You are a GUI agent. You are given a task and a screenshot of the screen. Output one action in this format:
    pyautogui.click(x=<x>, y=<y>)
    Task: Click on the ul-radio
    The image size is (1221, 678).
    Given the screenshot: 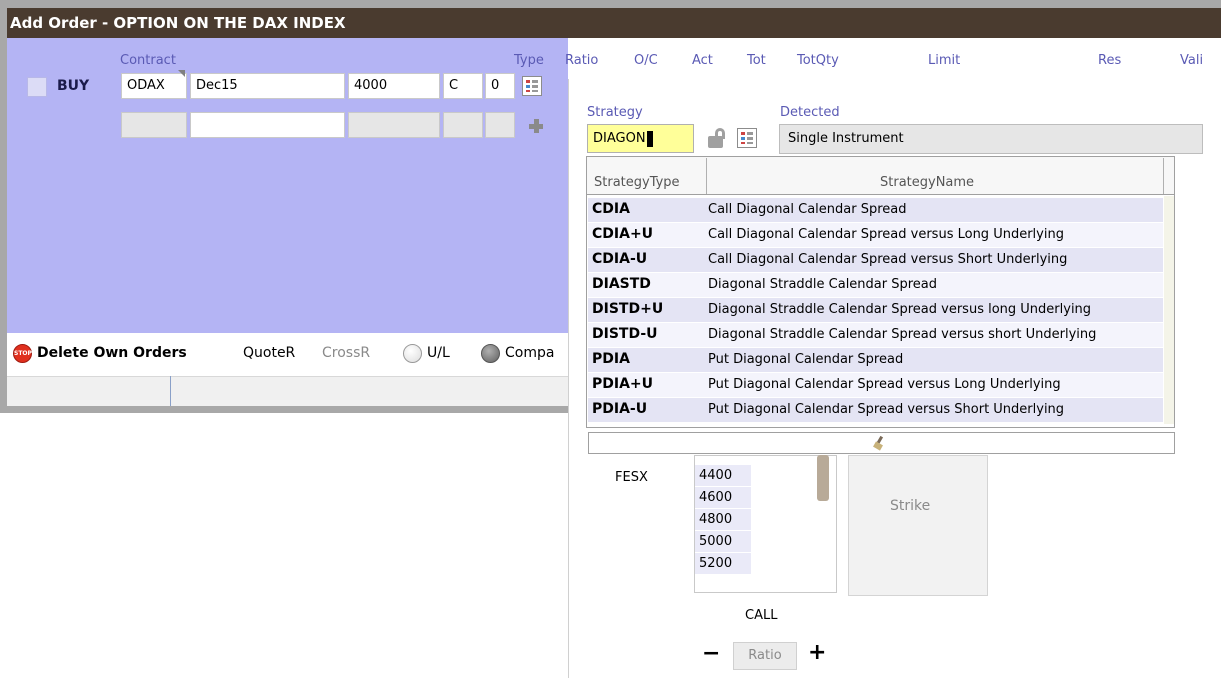 What is the action you would take?
    pyautogui.click(x=412, y=353)
    